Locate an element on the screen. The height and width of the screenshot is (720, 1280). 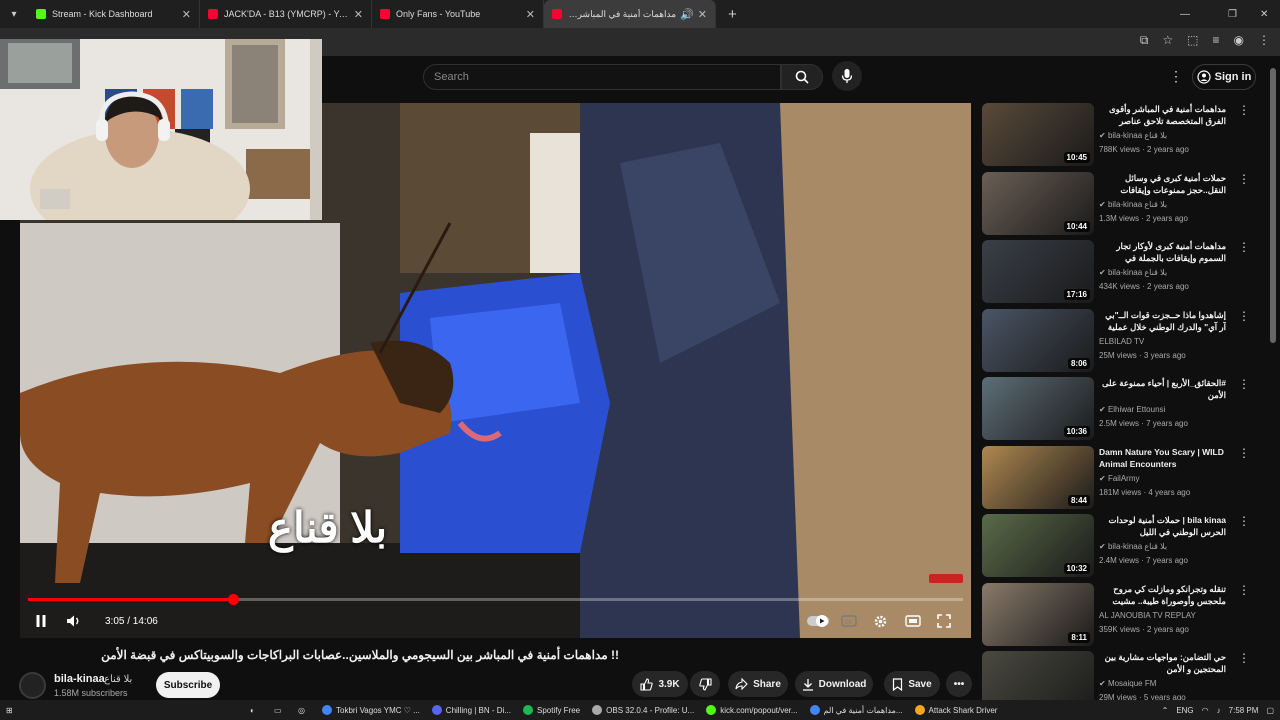
channel-name: AL JANOUBIA TV REPLAY is located at coordinates (1147, 615).